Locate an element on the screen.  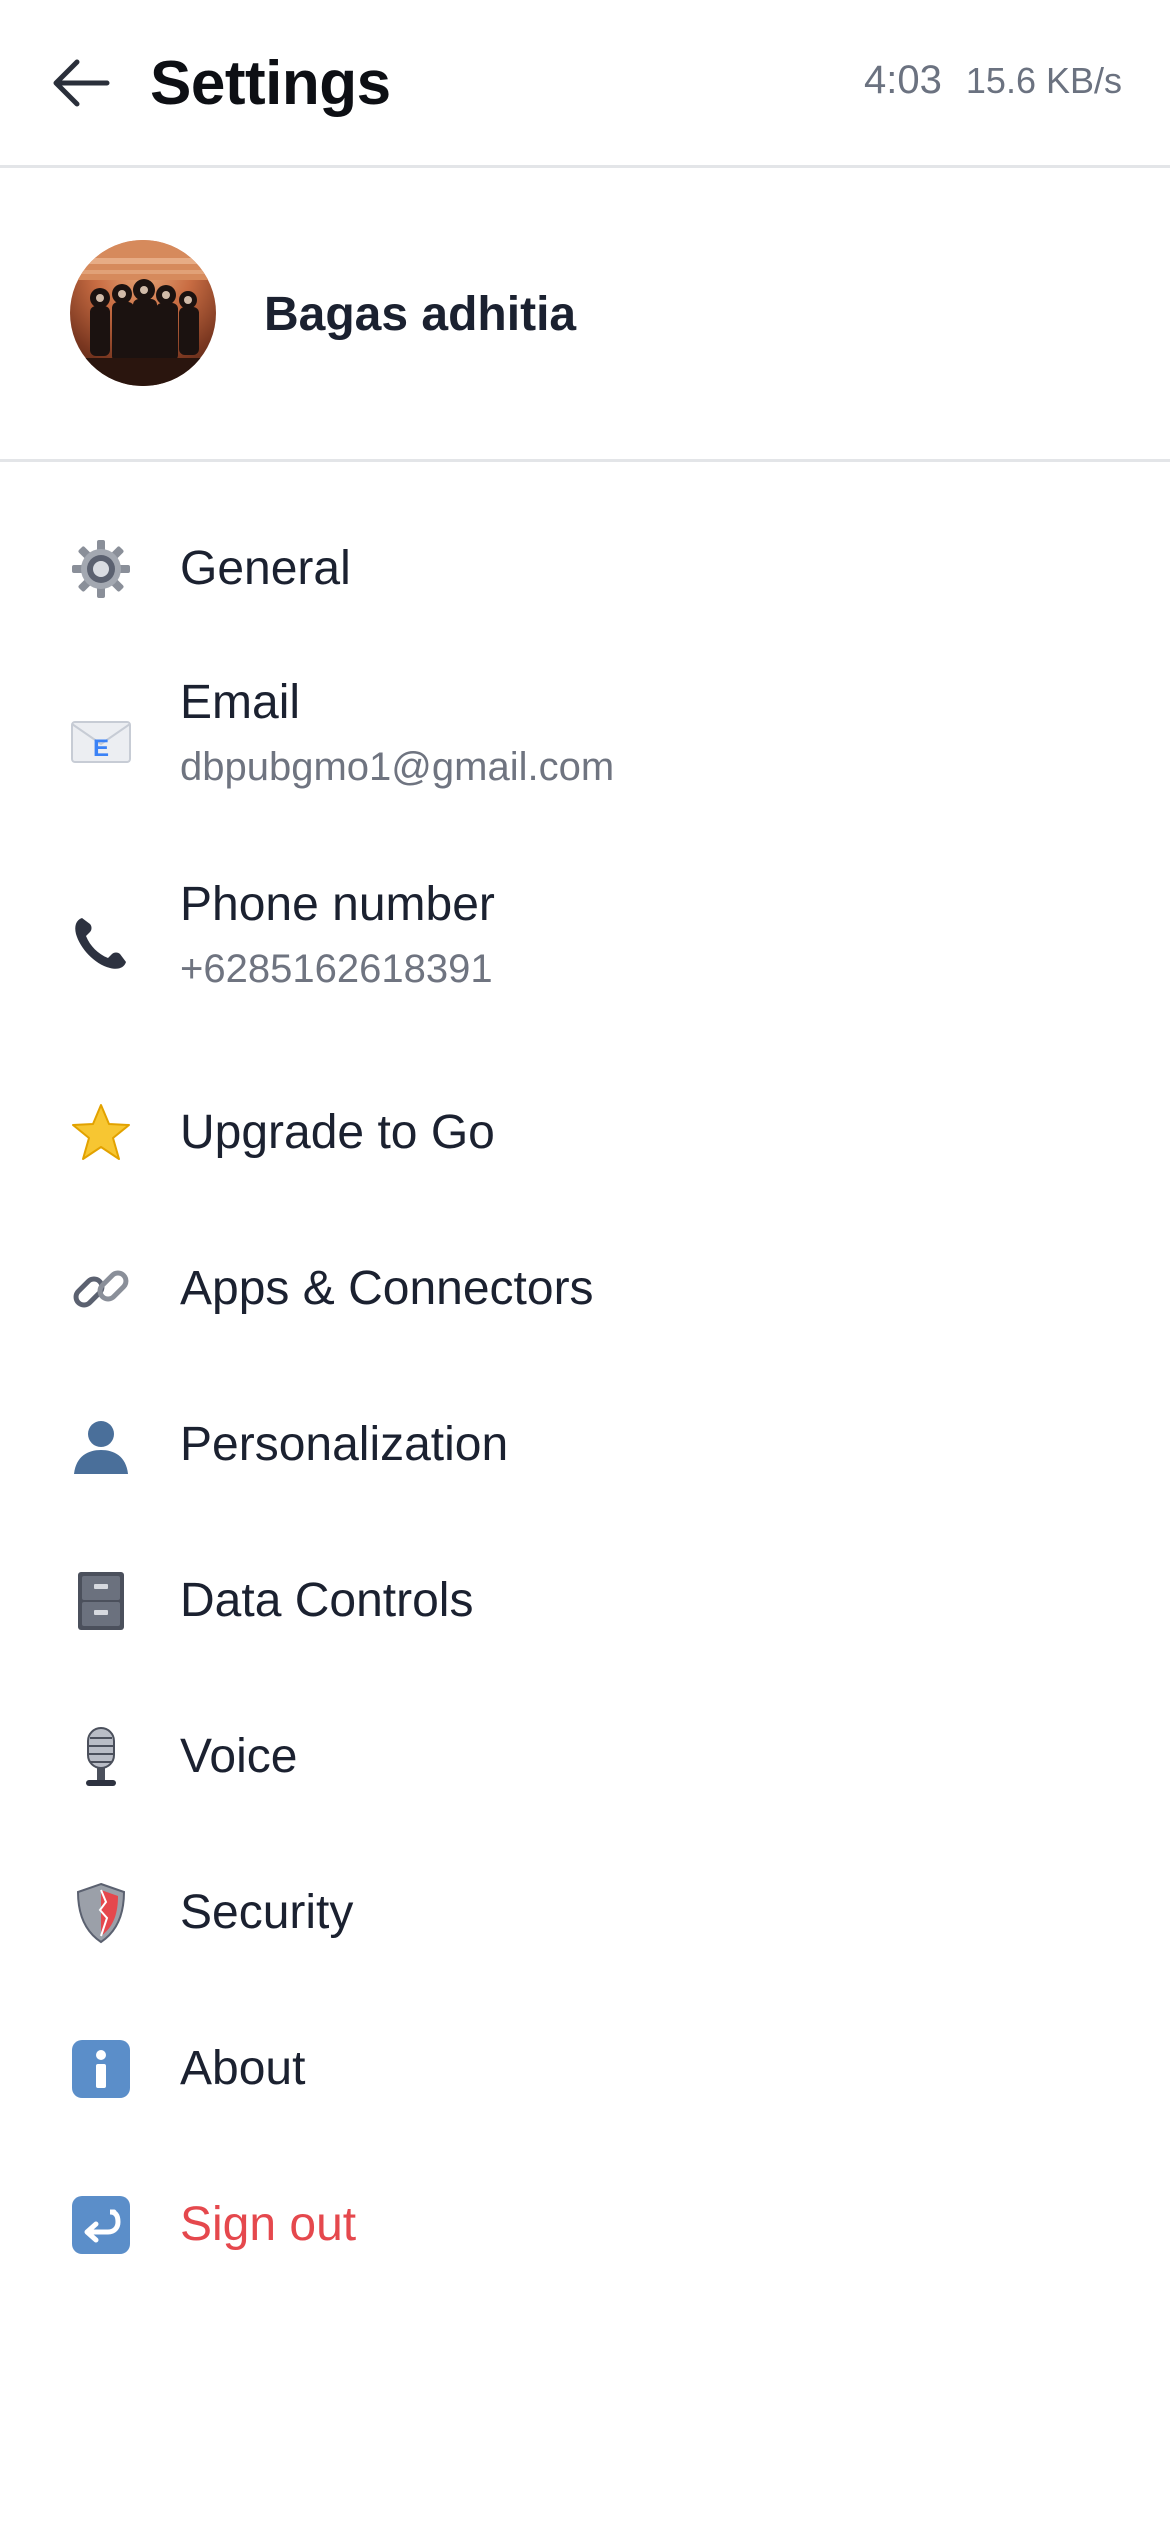
avatar is located at coordinates (143, 313).